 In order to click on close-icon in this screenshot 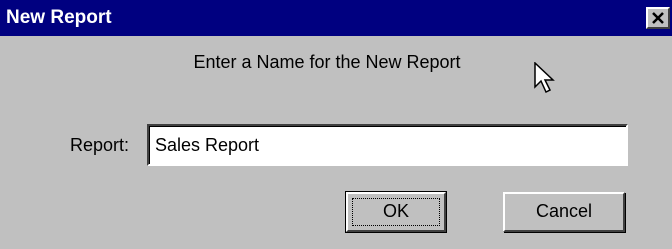, I will do `click(658, 18)`.